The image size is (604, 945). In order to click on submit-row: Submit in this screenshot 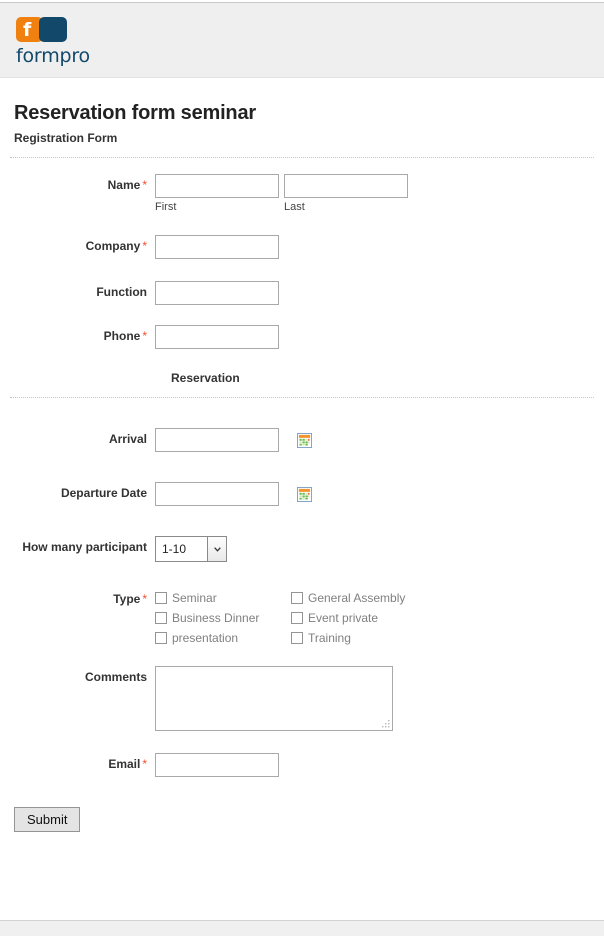, I will do `click(302, 819)`.